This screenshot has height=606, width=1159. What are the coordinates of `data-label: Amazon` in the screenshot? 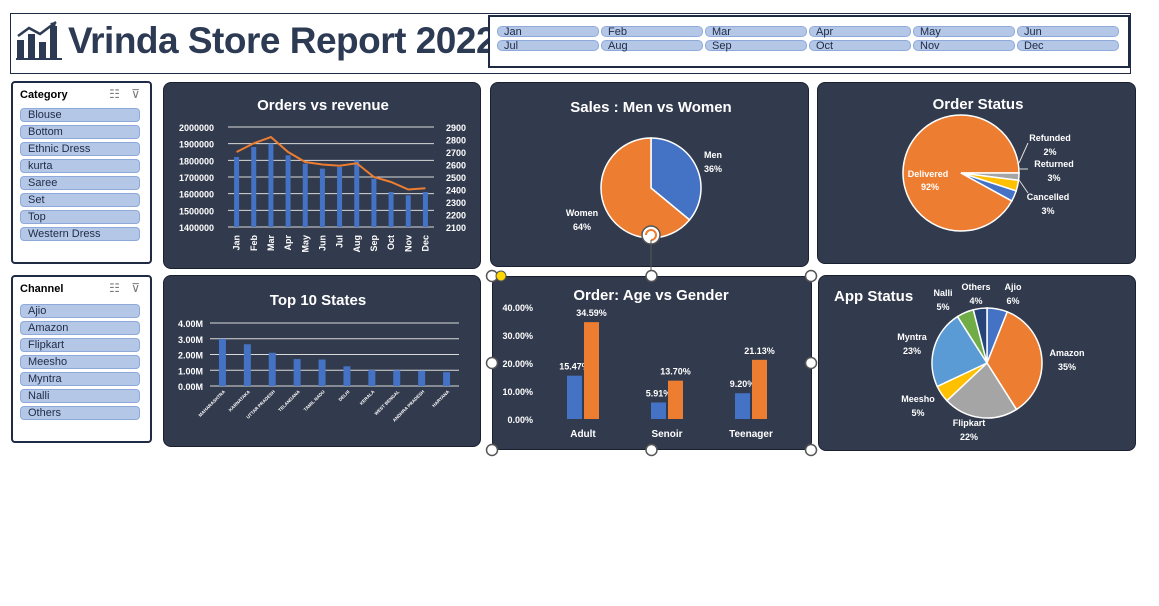 It's located at (1066, 353).